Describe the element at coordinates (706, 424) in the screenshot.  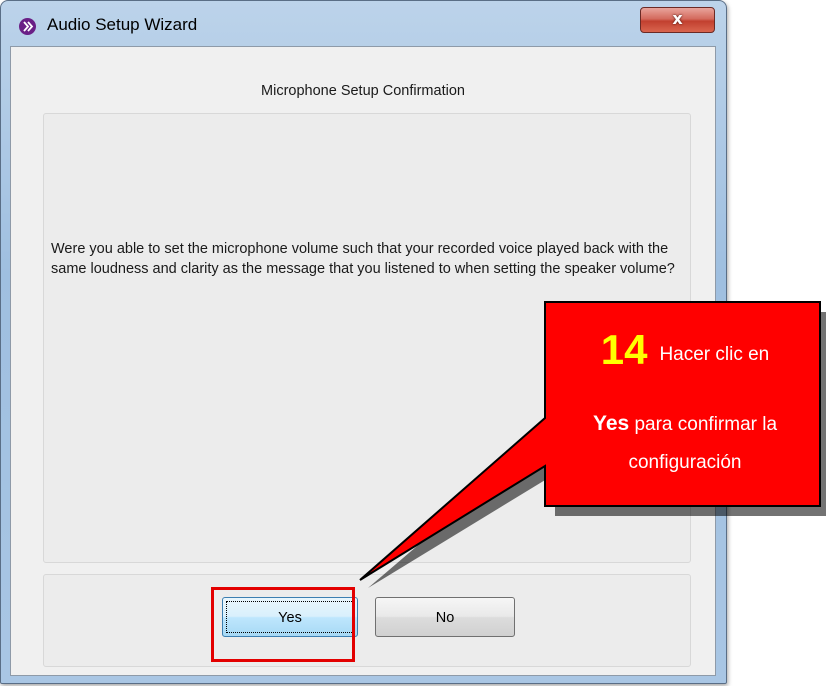
I see `callout-line-2-text: para confirmar la` at that location.